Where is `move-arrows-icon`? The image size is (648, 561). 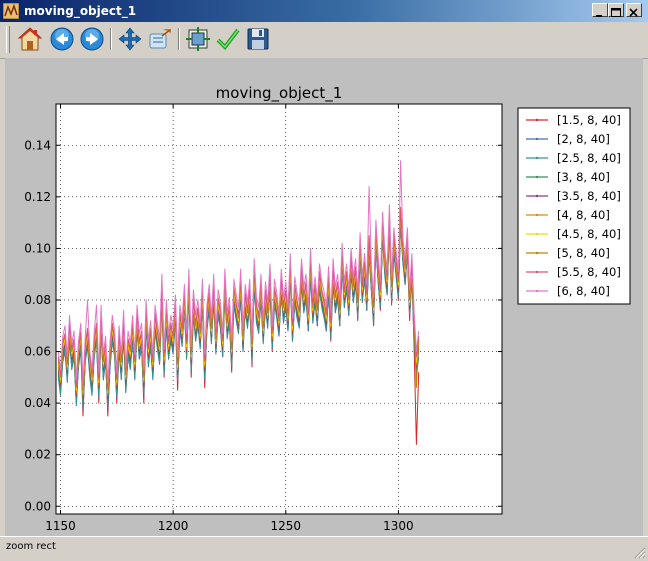 move-arrows-icon is located at coordinates (130, 39).